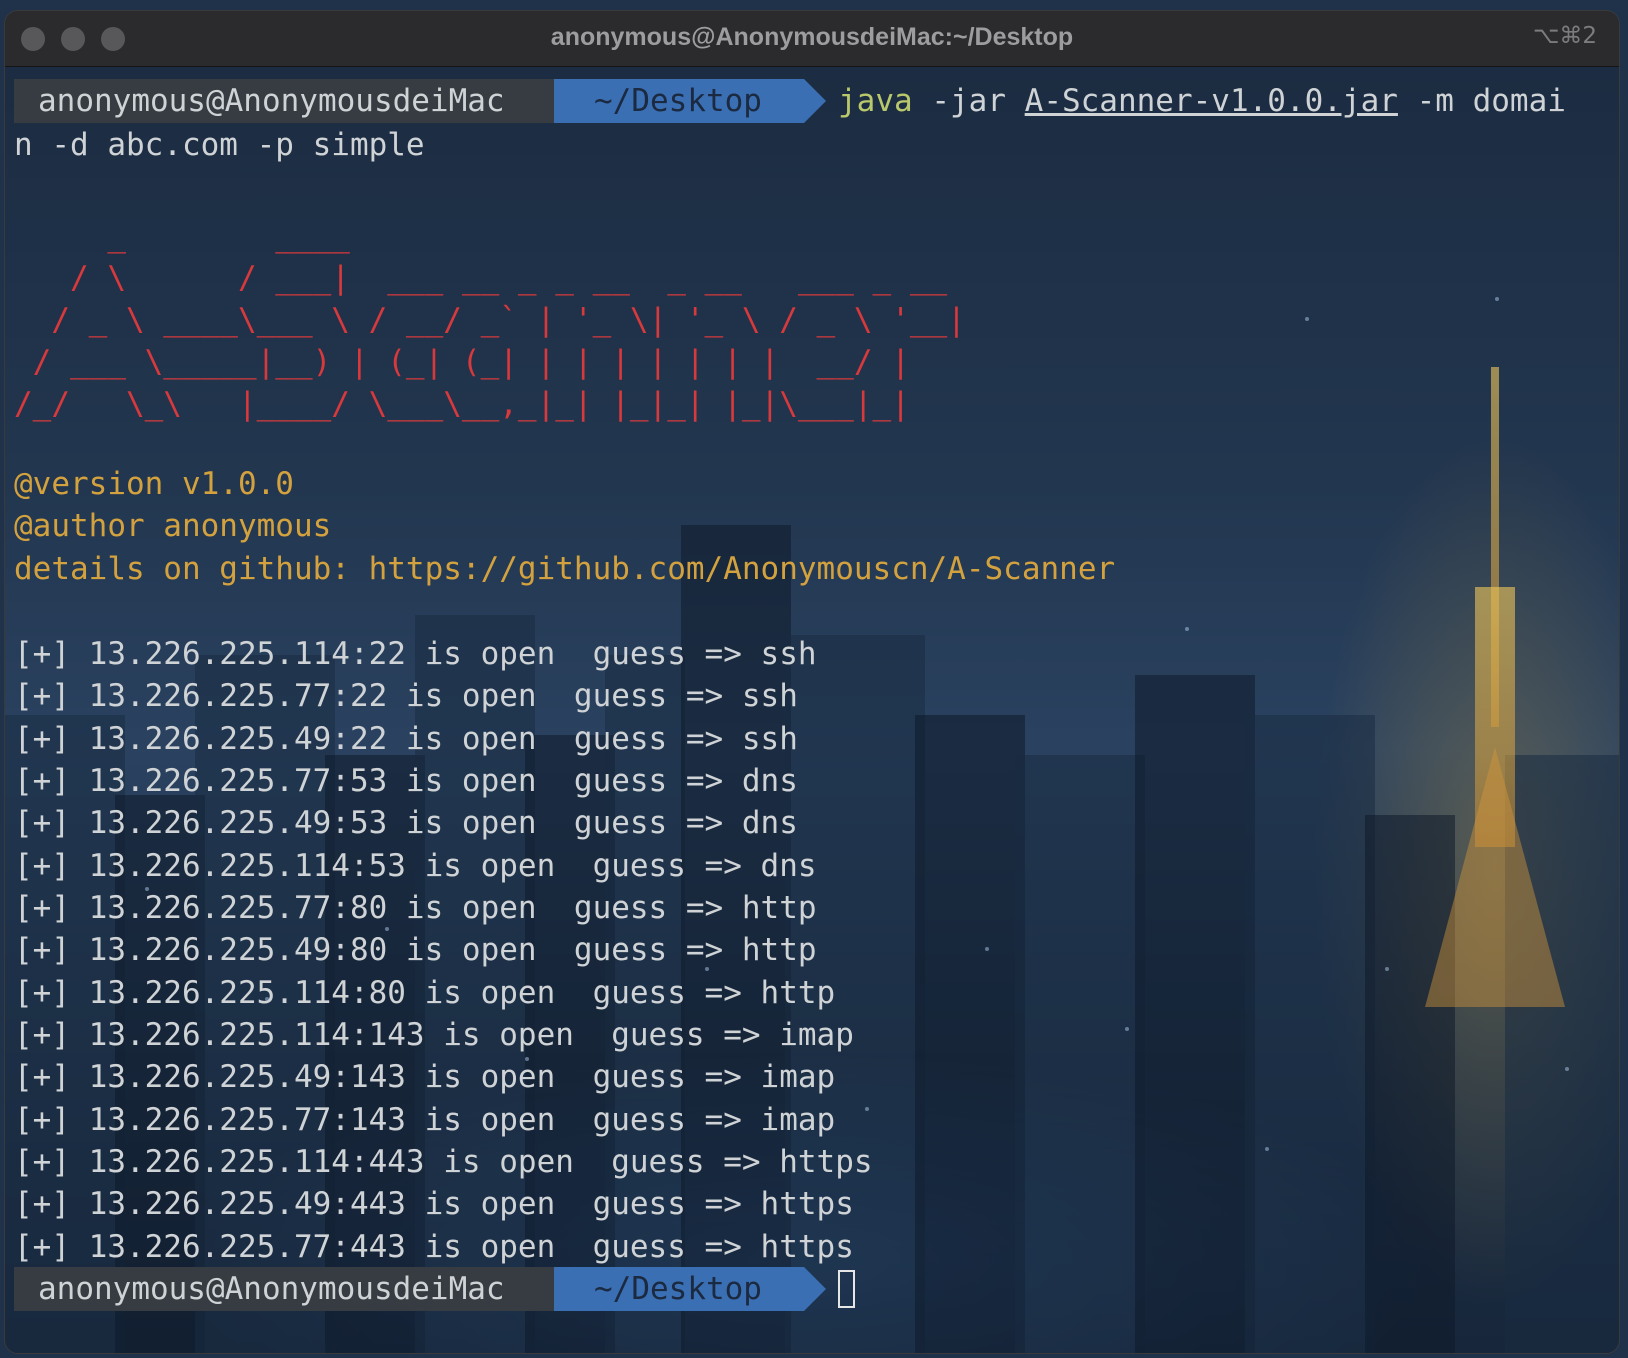  I want to click on version-line: @version v1.0.0, so click(154, 484).